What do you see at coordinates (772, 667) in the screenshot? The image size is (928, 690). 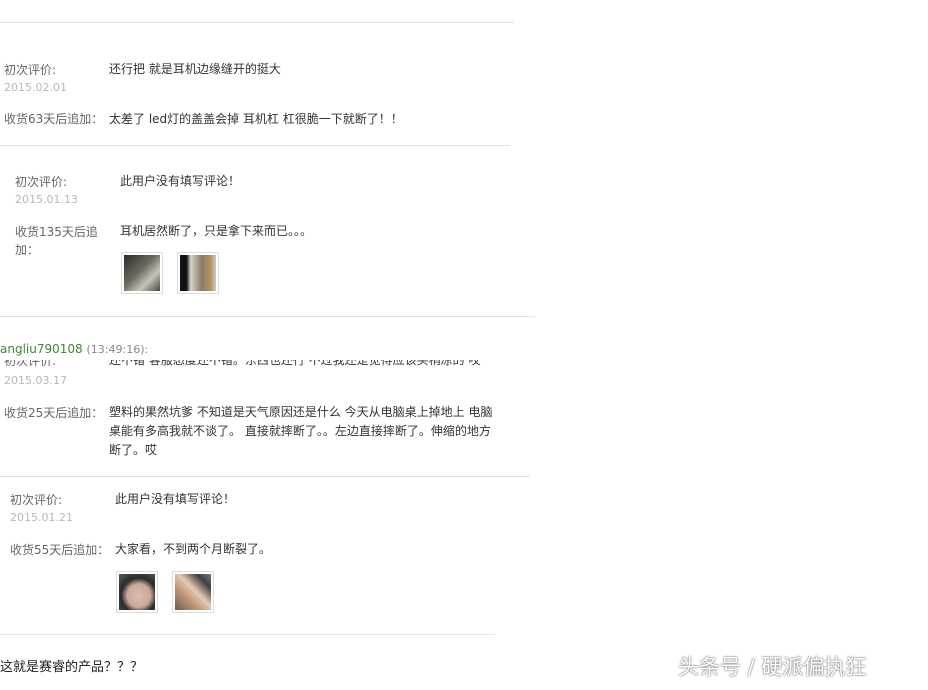 I see `watermark: 头条号 / 硬派偏执狂` at bounding box center [772, 667].